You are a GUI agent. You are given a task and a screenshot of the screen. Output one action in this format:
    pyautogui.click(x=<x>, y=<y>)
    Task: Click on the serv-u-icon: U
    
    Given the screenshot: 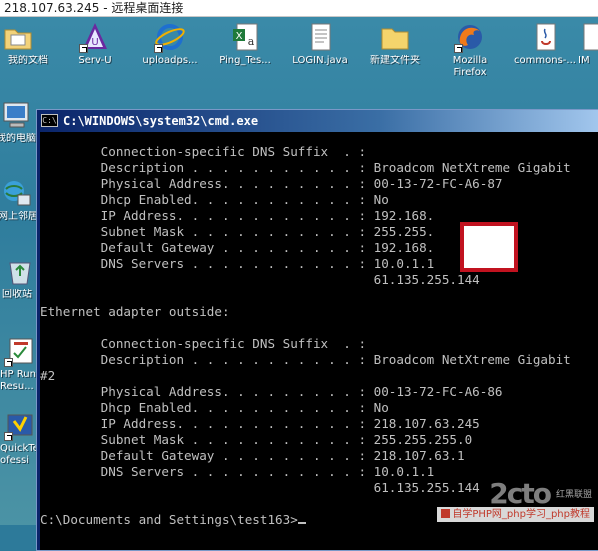 What is the action you would take?
    pyautogui.click(x=95, y=37)
    